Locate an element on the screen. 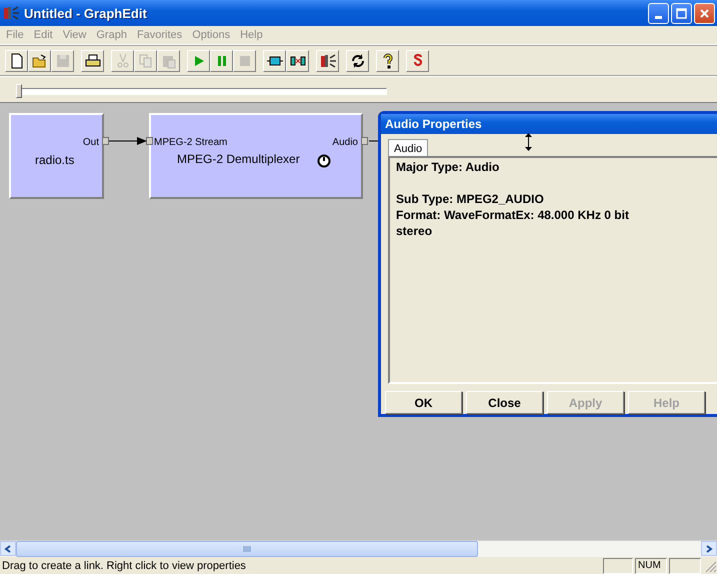 This screenshot has width=717, height=574. input-pin is located at coordinates (149, 141).